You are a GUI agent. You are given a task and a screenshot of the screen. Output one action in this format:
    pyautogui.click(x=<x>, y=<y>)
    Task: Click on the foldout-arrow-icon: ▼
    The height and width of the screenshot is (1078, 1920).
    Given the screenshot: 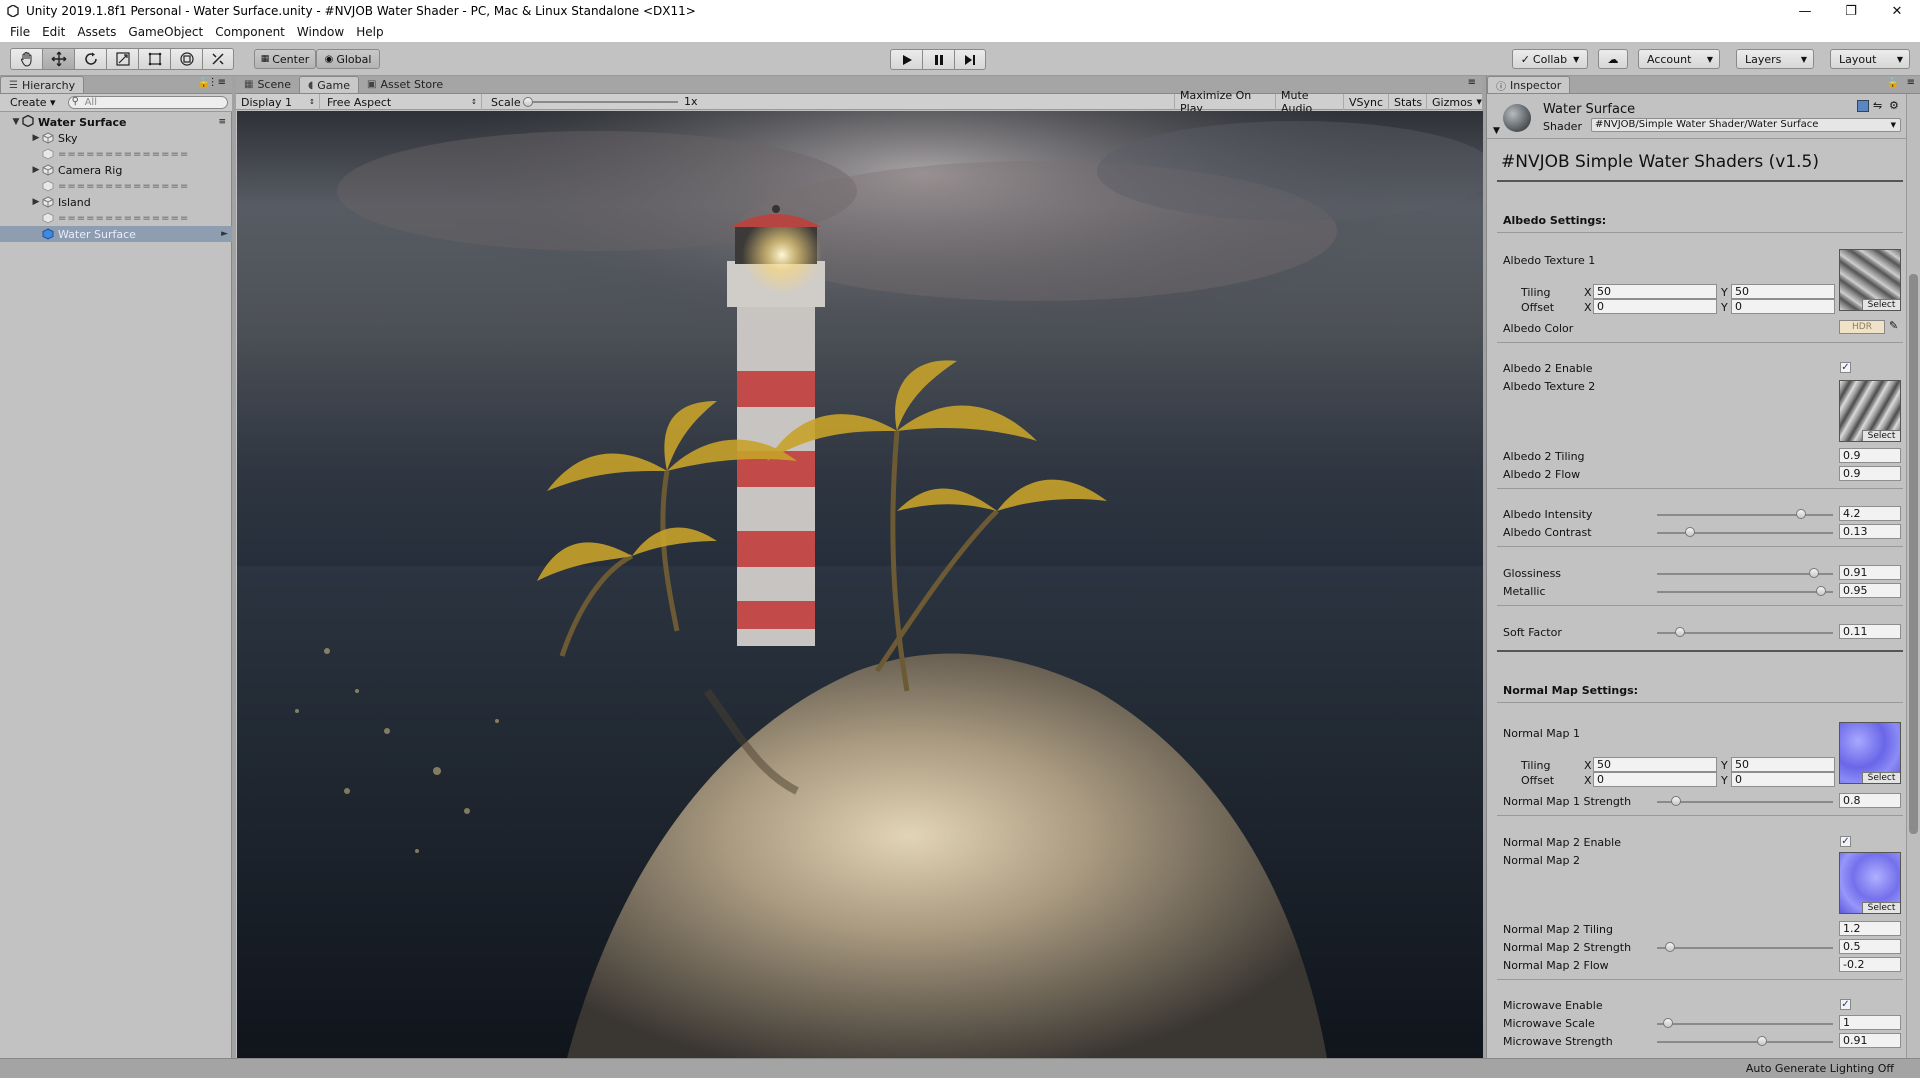 What is the action you would take?
    pyautogui.click(x=1496, y=131)
    